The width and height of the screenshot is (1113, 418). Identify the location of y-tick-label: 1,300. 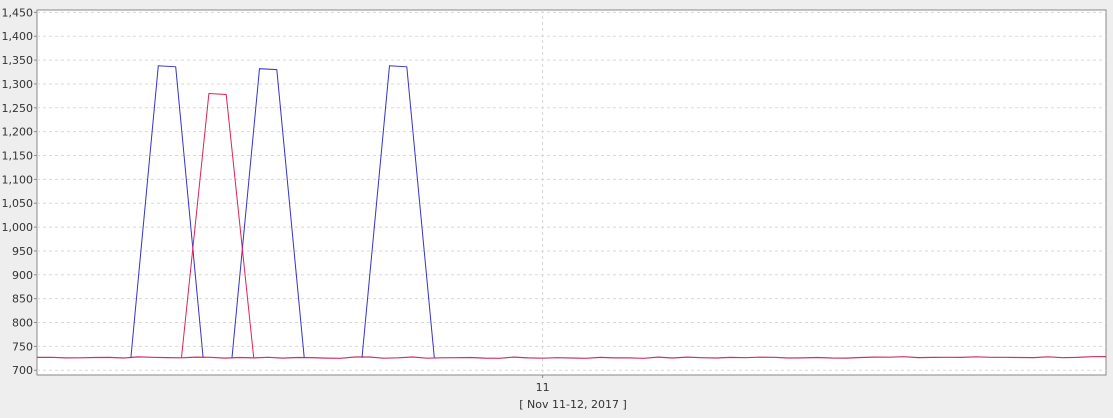
(18, 84).